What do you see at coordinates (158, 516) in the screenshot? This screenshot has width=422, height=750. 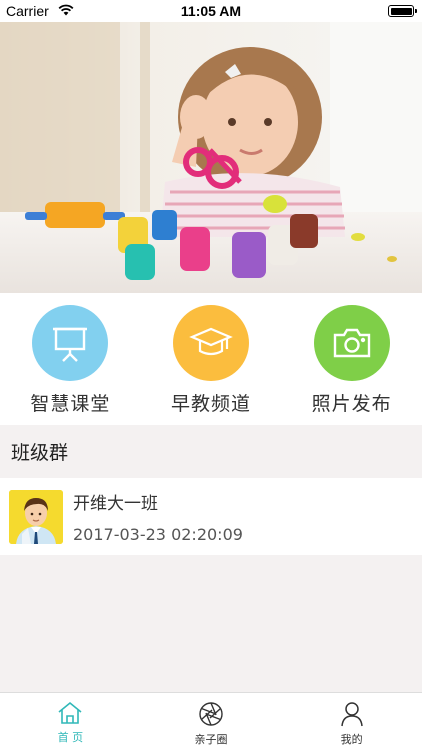 I see `group-info: 开维大一班 2017-03-23 02:20:09` at bounding box center [158, 516].